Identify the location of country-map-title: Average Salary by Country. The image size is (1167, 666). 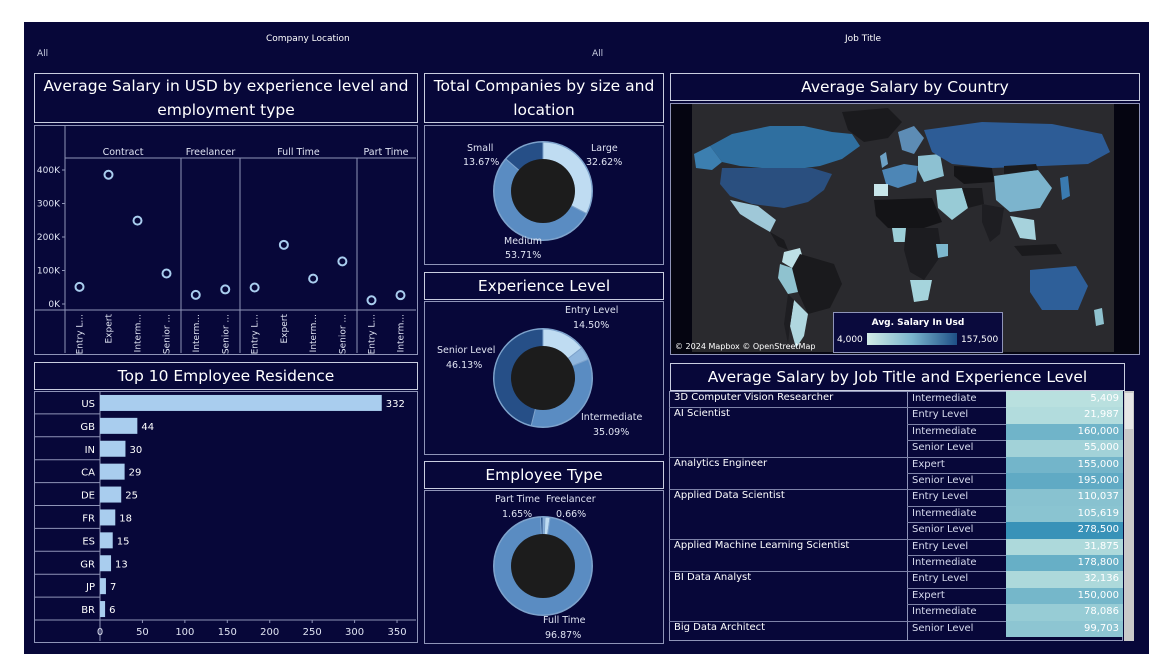
(905, 87).